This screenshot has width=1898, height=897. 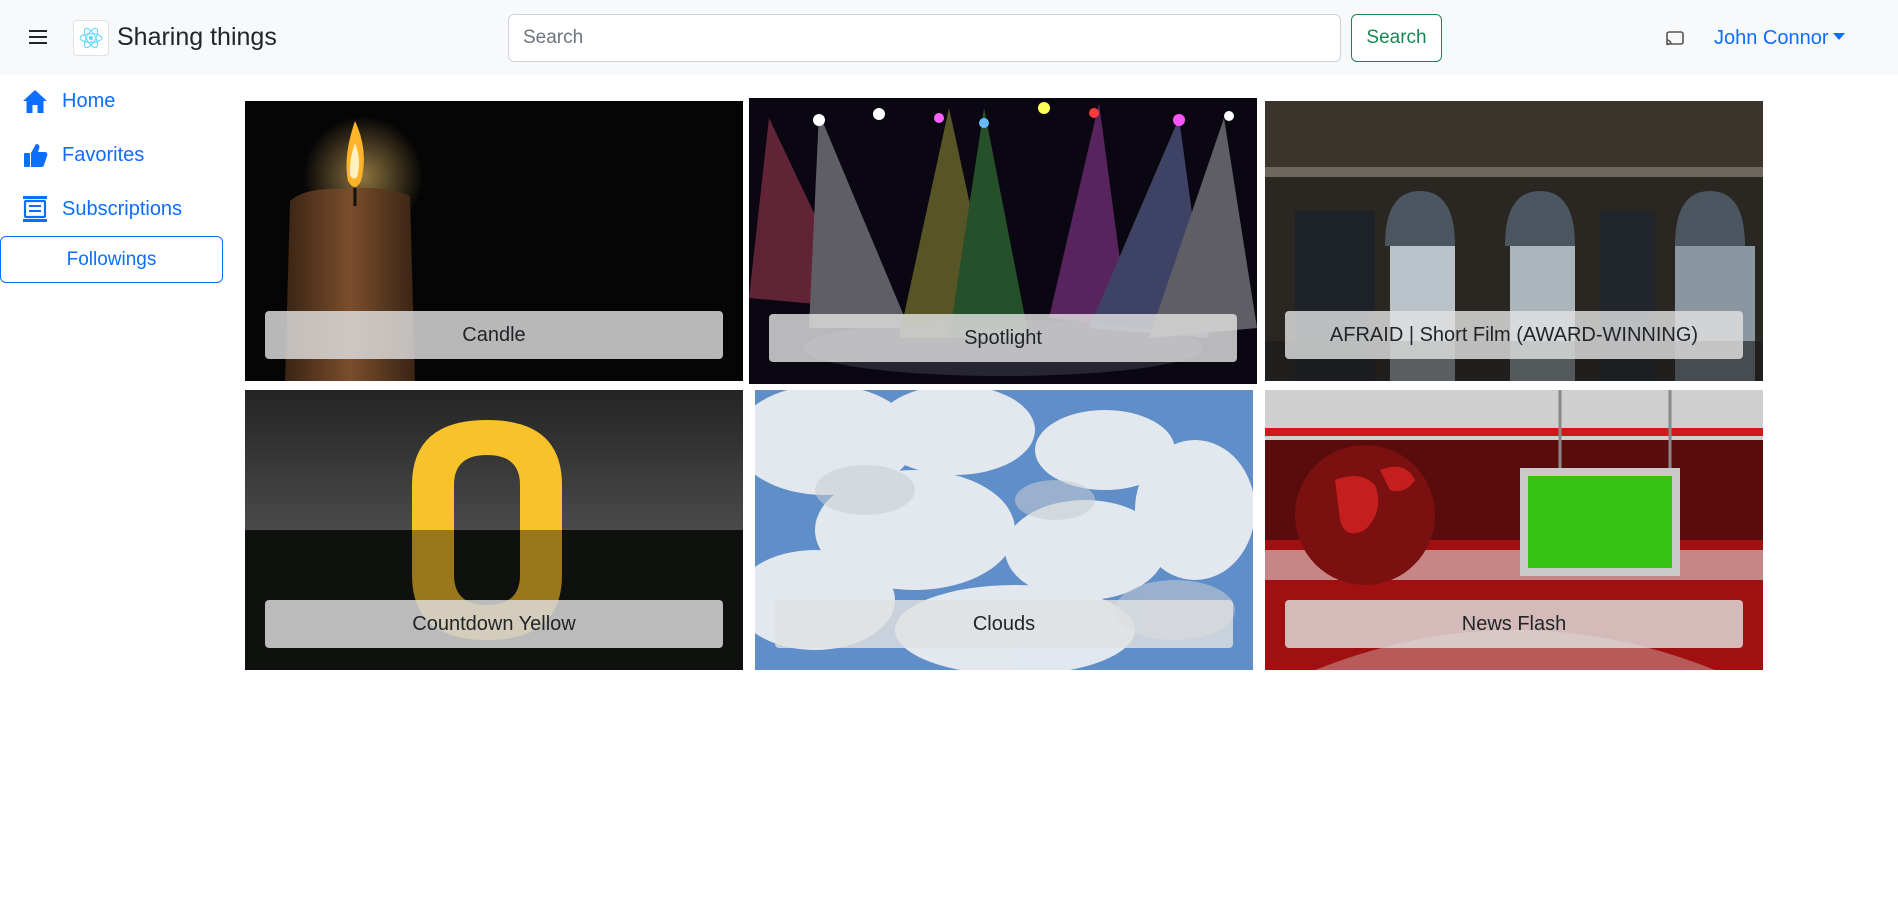 What do you see at coordinates (1396, 38) in the screenshot?
I see `search-button: Search` at bounding box center [1396, 38].